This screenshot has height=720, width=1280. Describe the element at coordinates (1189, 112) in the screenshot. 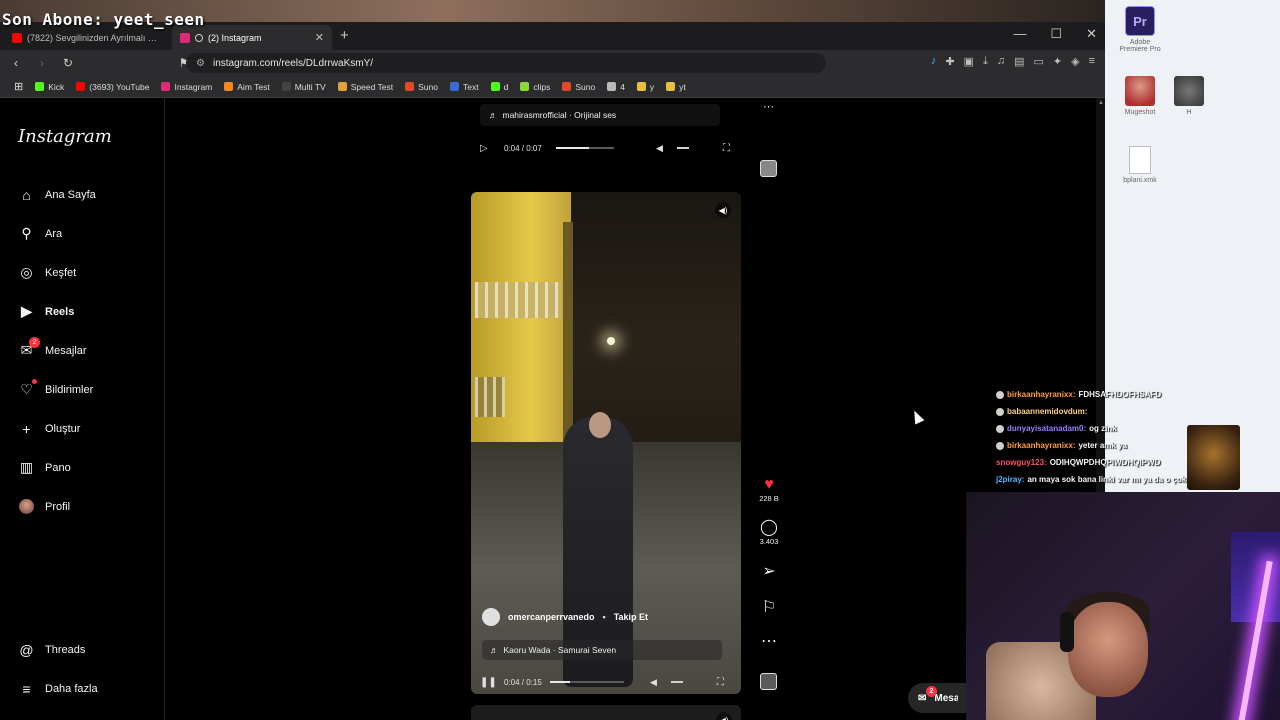

I see `desktop-icon-label: H` at that location.